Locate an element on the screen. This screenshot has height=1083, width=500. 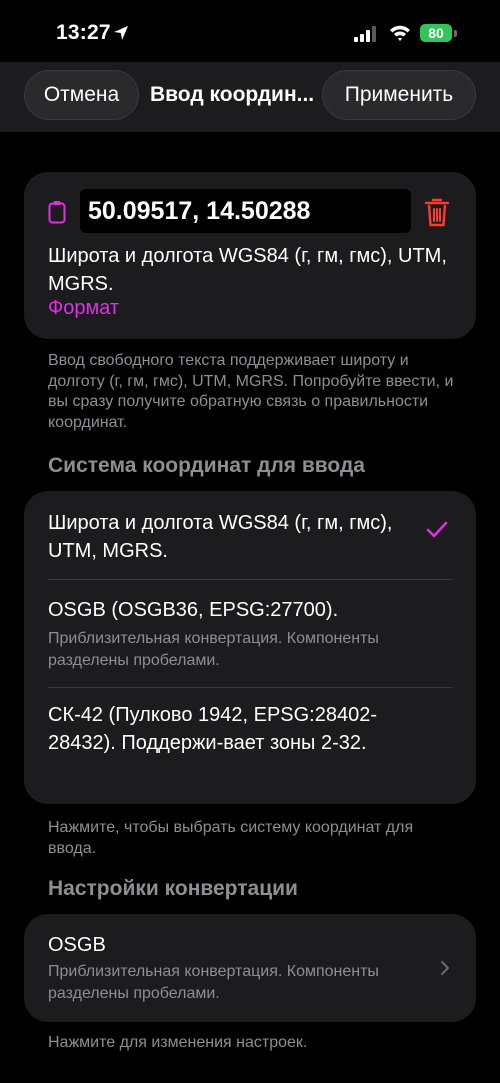
option-label: OSGB (OSGB36, EPSG:27700). is located at coordinates (193, 610).